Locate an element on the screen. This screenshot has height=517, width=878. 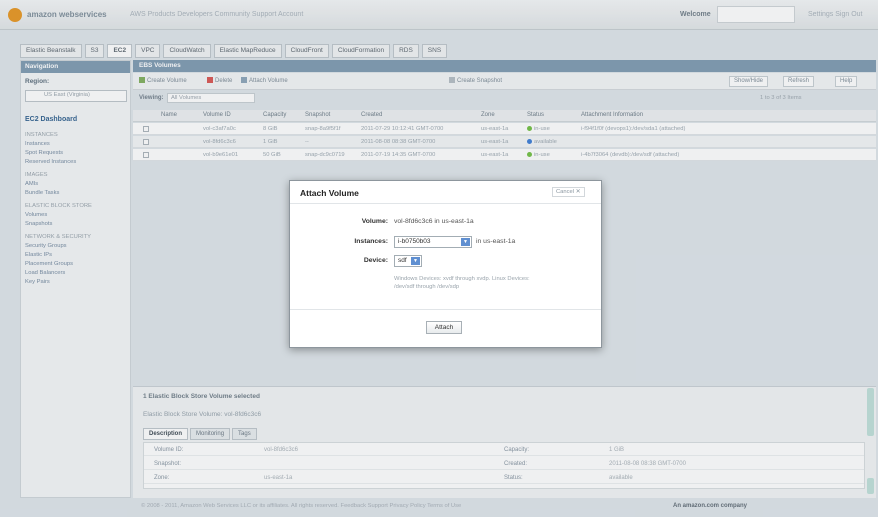
dialog-title: Attach Volume is located at coordinates (329, 193).